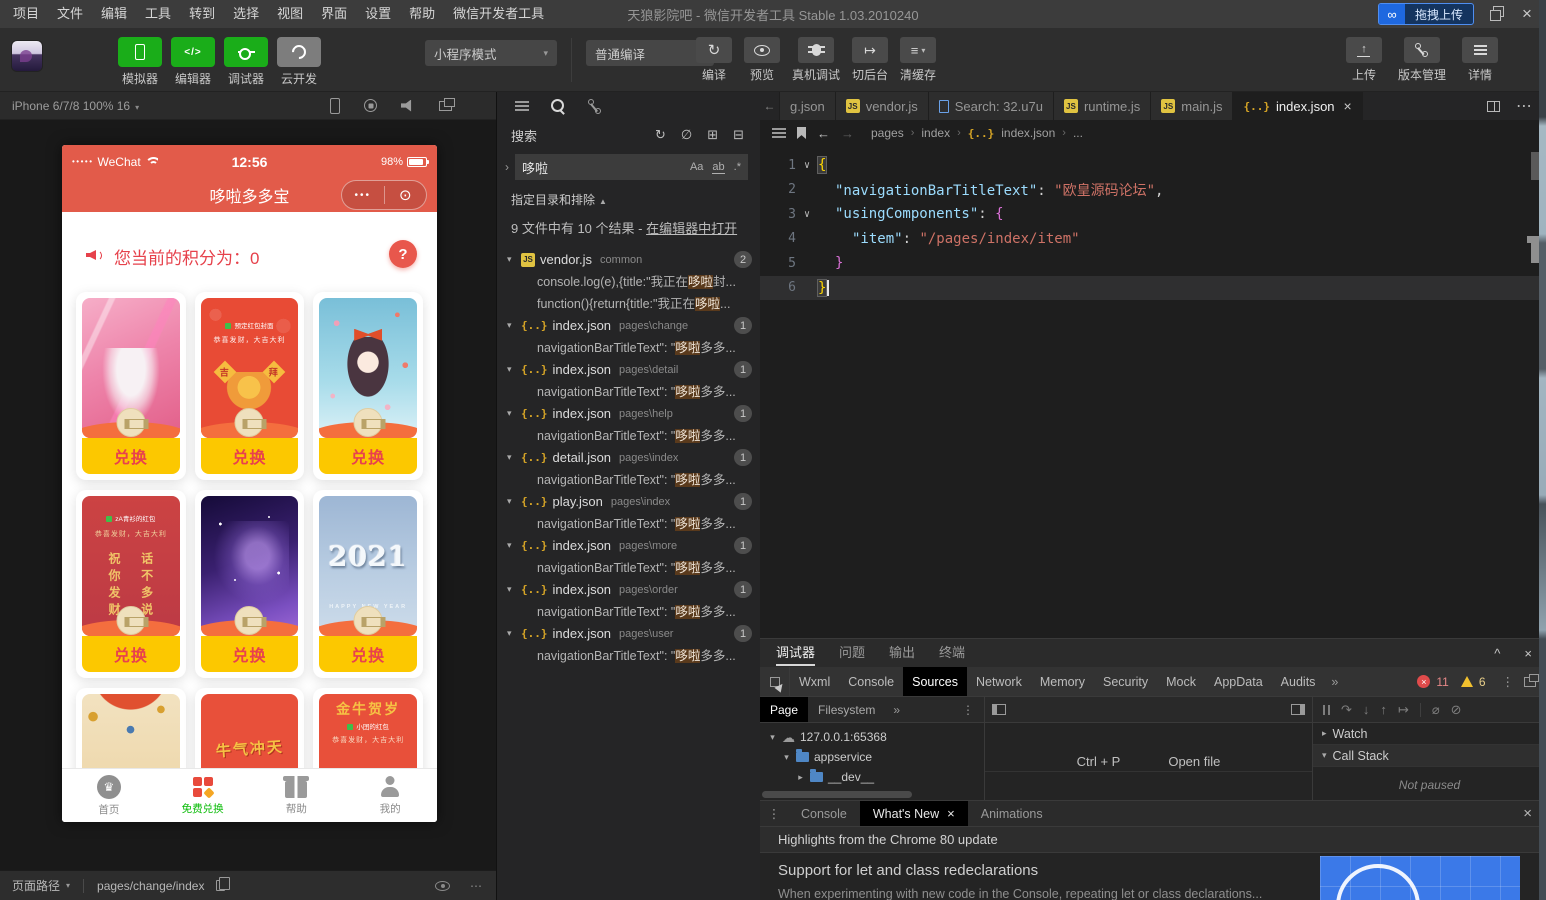  I want to click on sources-tab-filesystem: Filesystem, so click(846, 709).